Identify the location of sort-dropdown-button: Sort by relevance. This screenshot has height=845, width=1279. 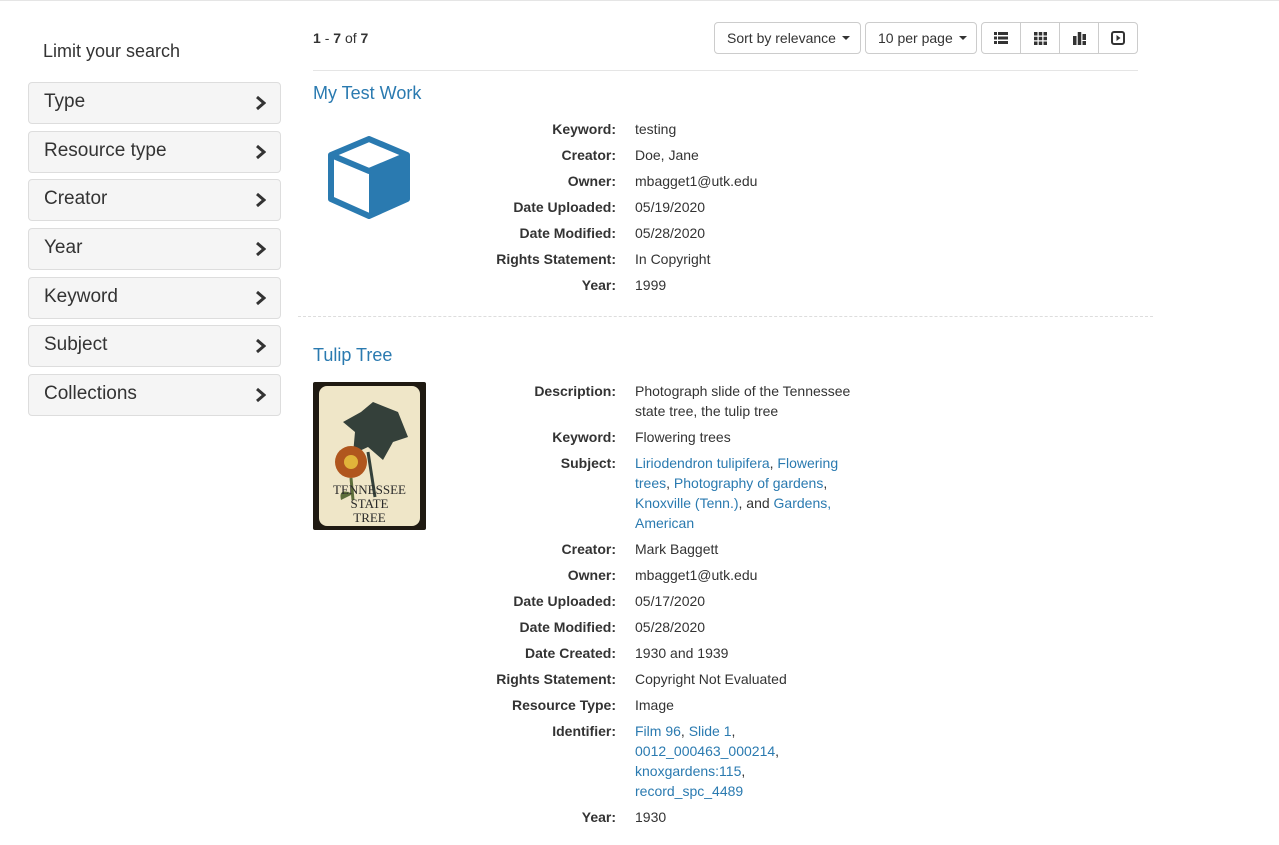
(787, 38).